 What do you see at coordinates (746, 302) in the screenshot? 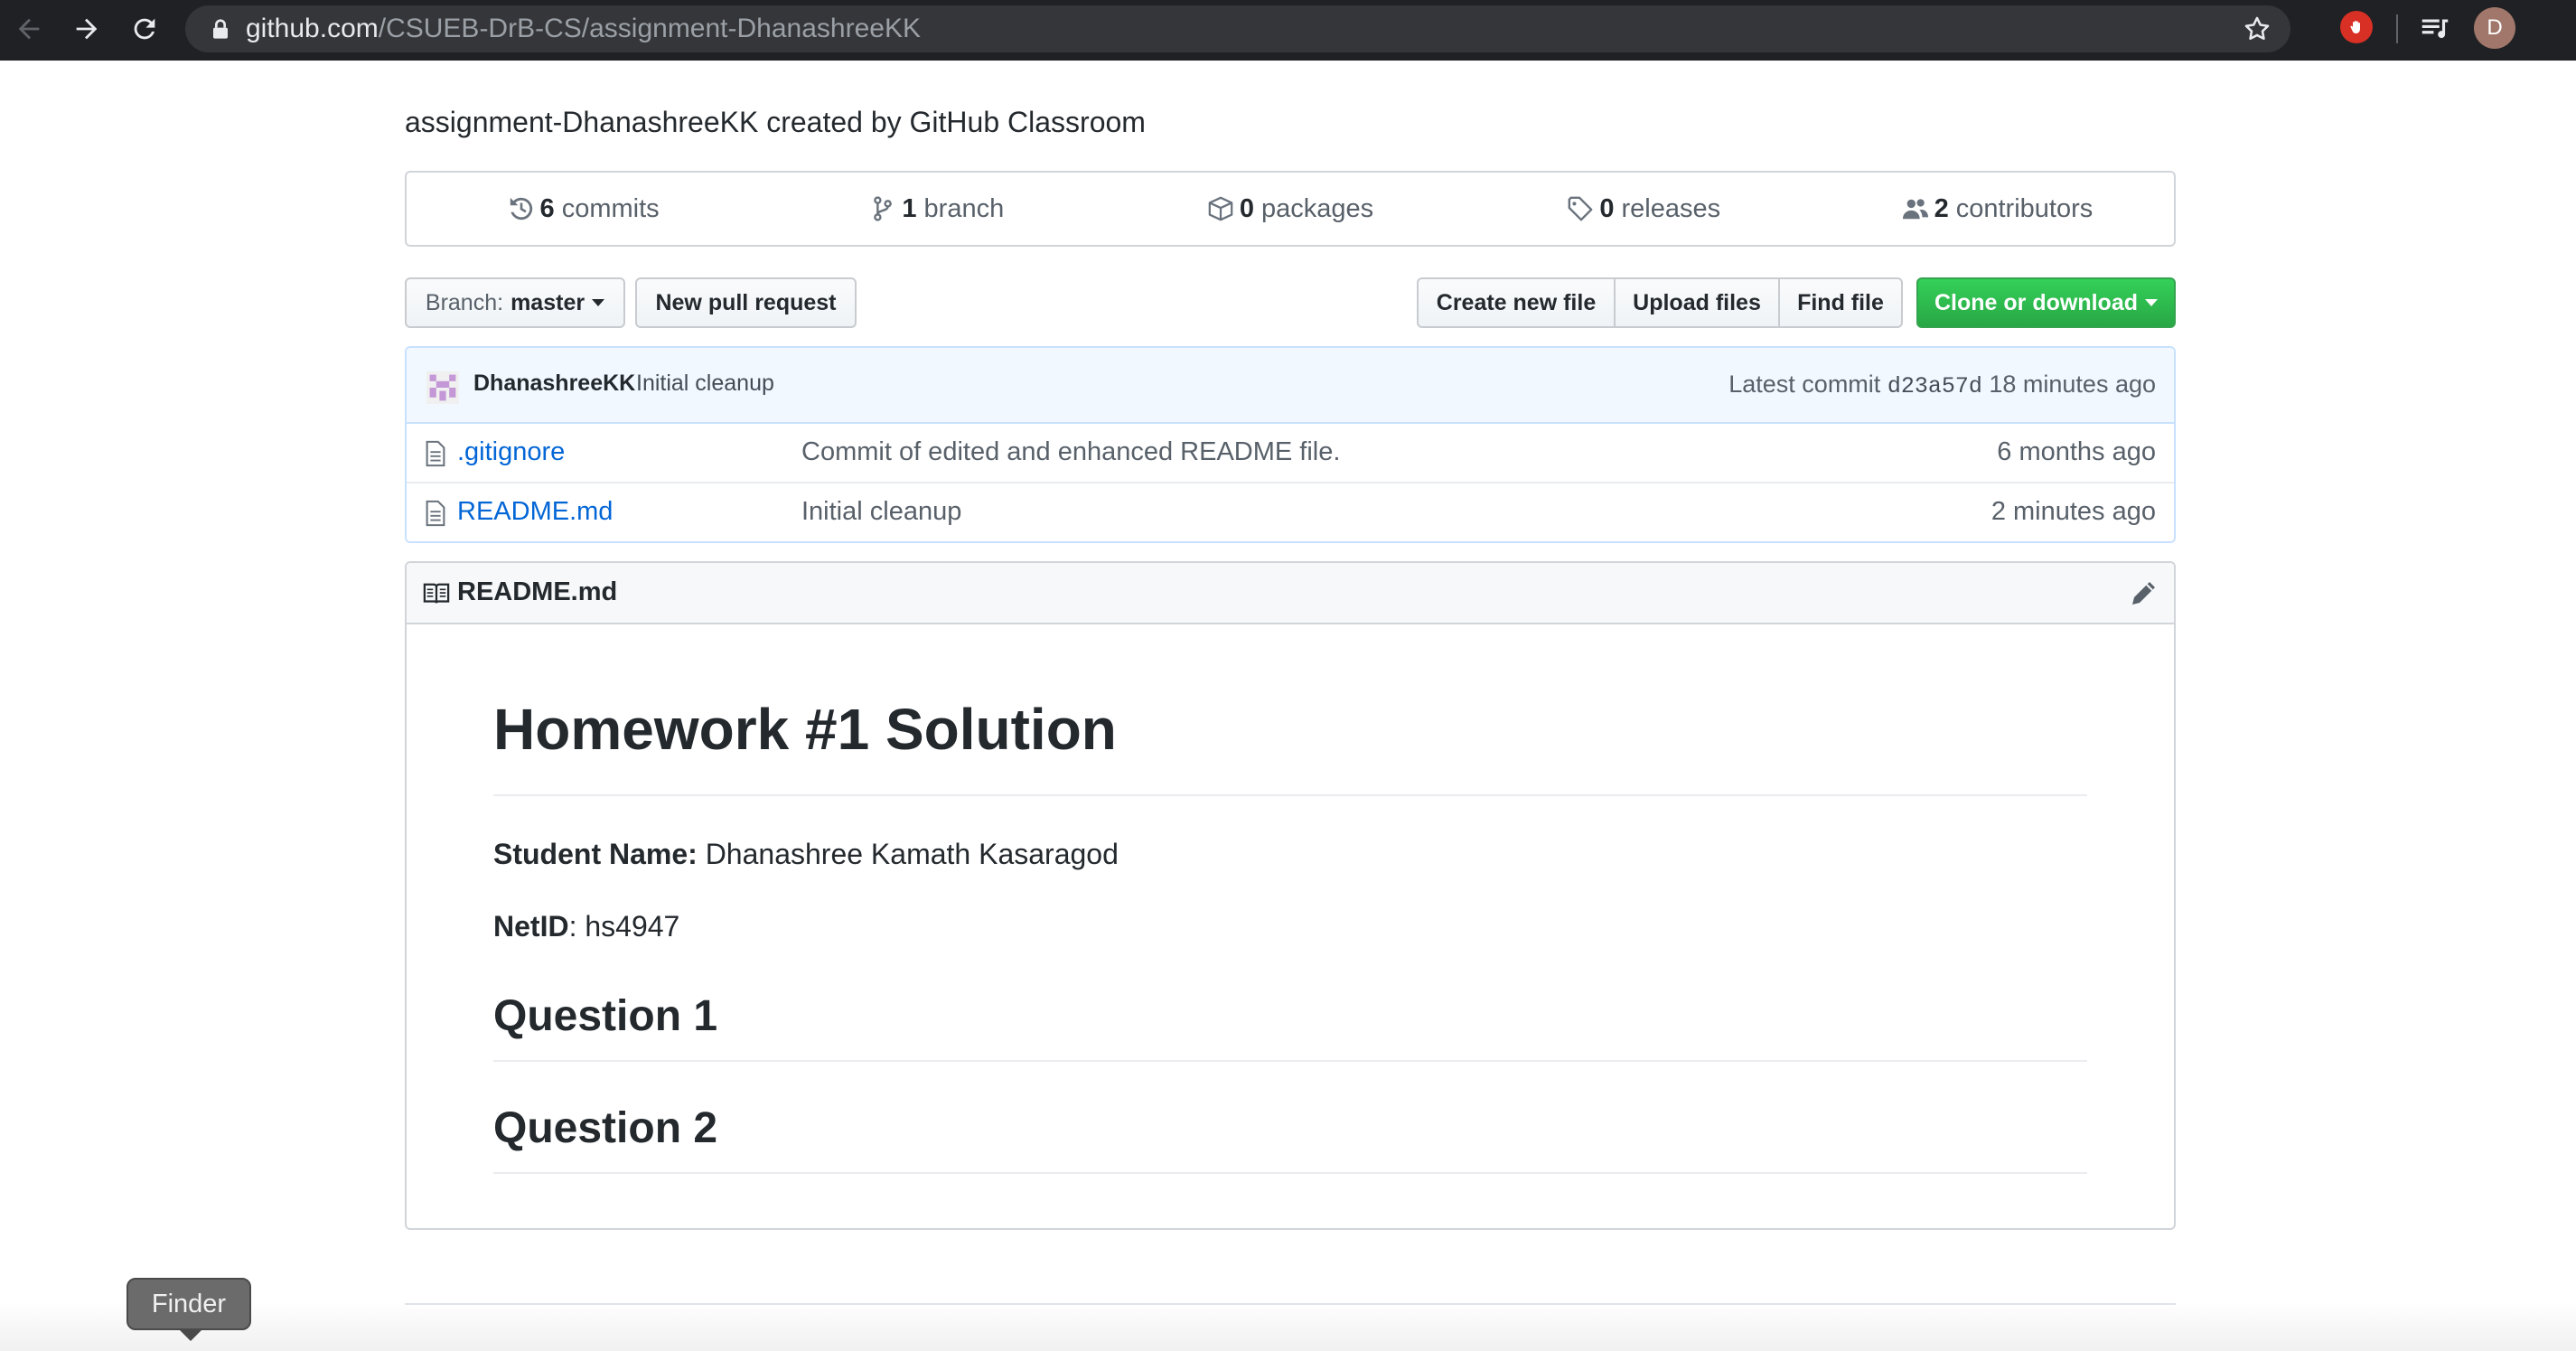
I see `new-pull-request-button: New pull request` at bounding box center [746, 302].